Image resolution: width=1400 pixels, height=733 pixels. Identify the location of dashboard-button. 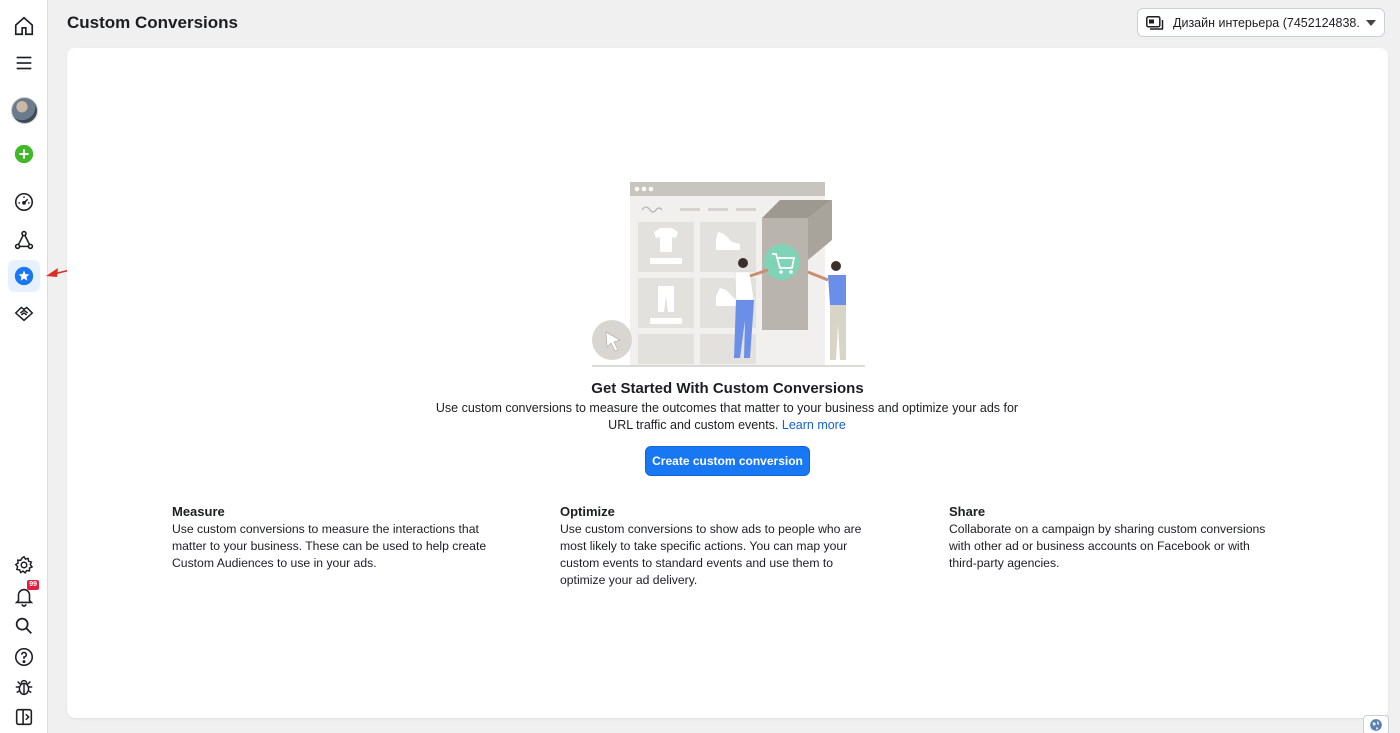
(24, 202).